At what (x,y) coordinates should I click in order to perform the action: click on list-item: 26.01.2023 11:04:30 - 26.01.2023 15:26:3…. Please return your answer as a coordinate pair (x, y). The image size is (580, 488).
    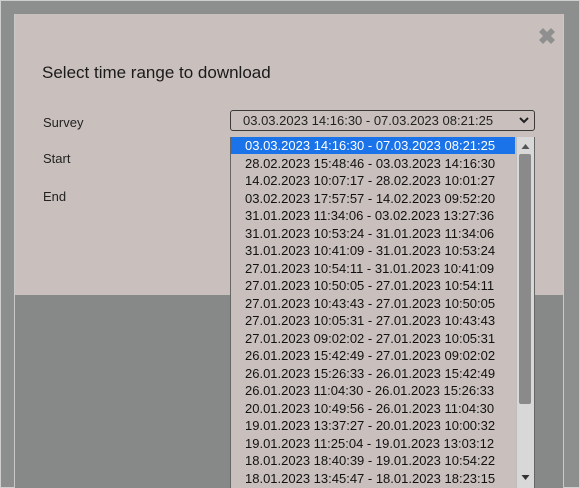
    Looking at the image, I should click on (373, 390).